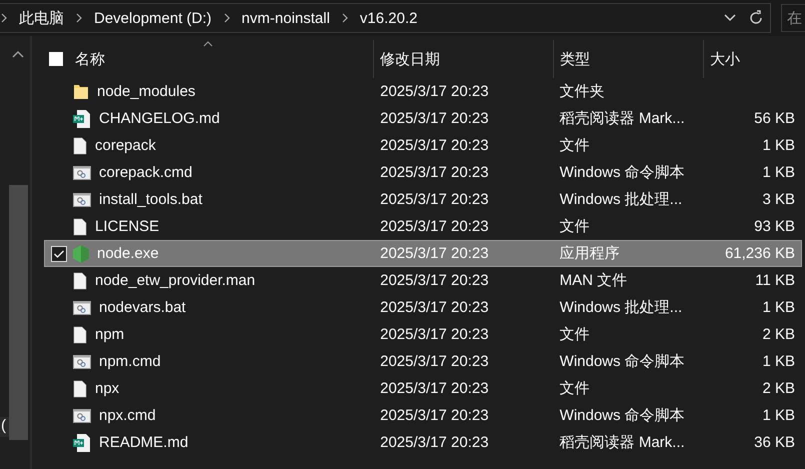 The width and height of the screenshot is (805, 469). What do you see at coordinates (775, 442) in the screenshot?
I see `file-size: 36 KB` at bounding box center [775, 442].